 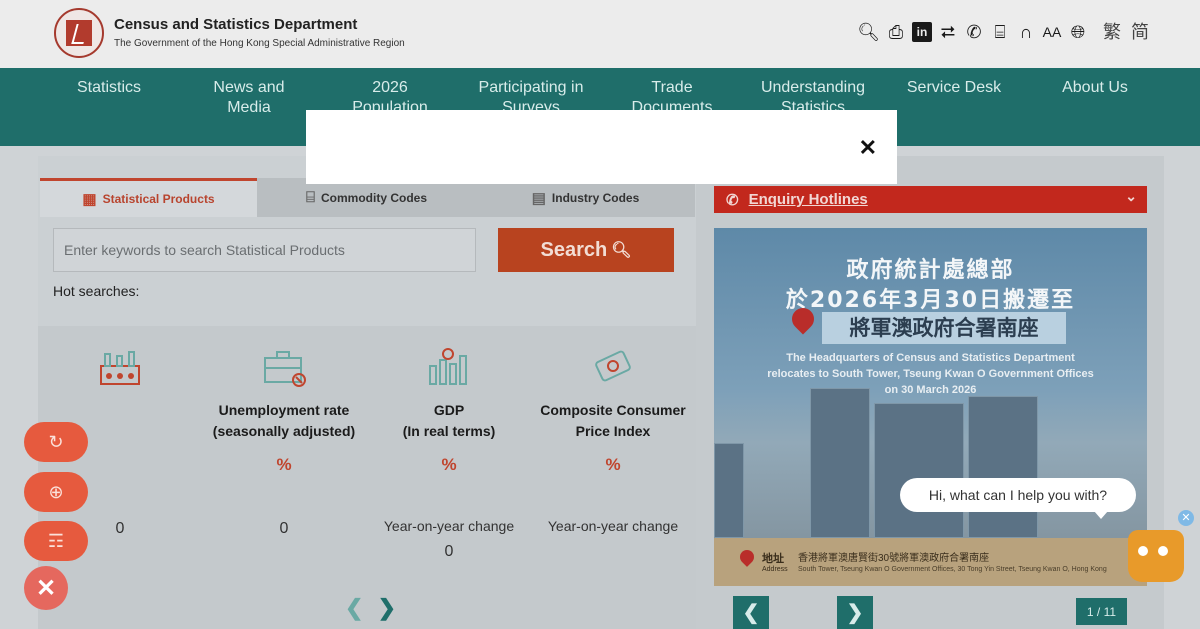 What do you see at coordinates (896, 32) in the screenshot?
I see `print-icon: ⎙` at bounding box center [896, 32].